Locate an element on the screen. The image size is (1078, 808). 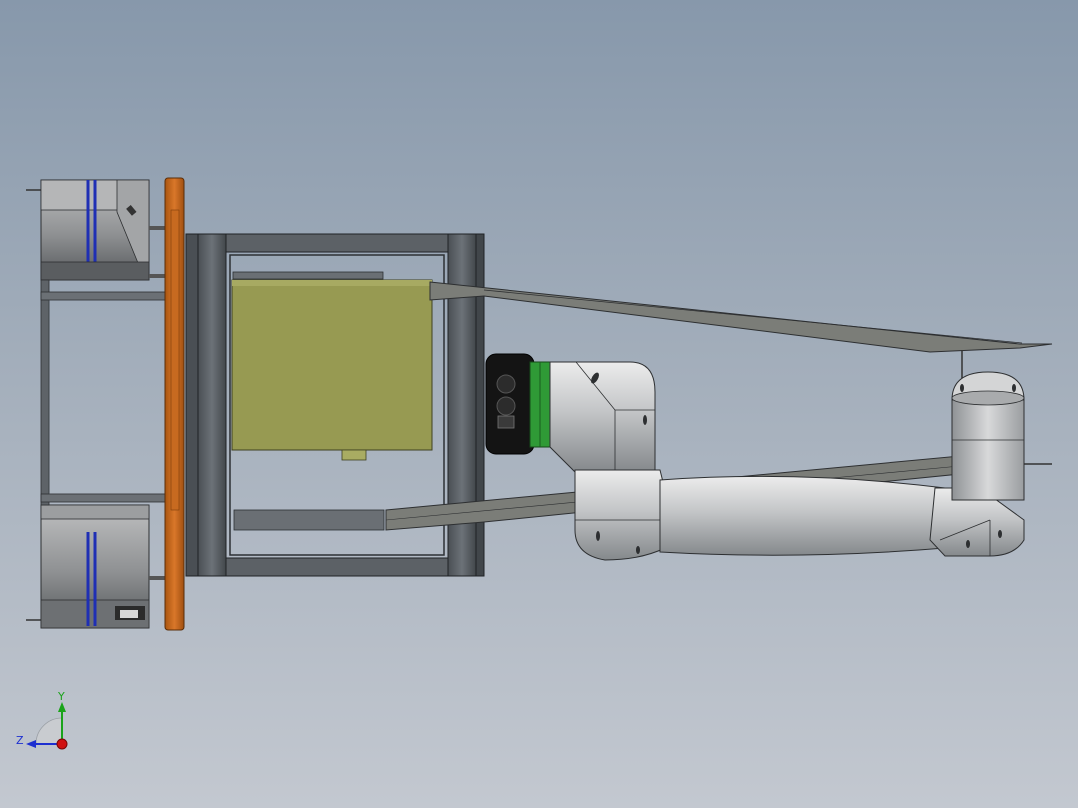
z-axis-label: Z is located at coordinates (20, 740).